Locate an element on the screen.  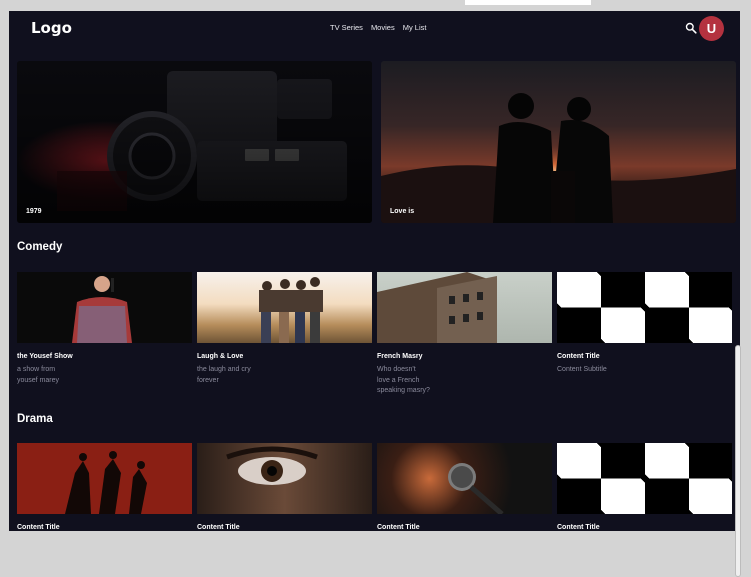
card-drama-3: Content Title is located at coordinates (464, 487).